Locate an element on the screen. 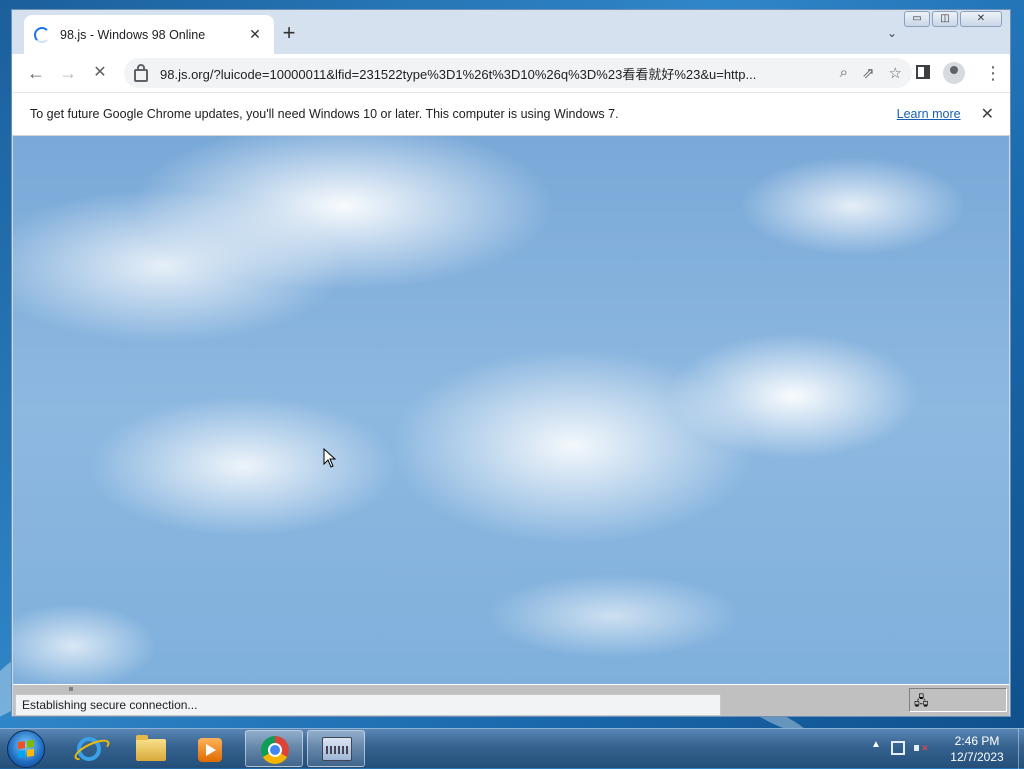  show-hidden-icons-button: ▲ is located at coordinates (876, 744).